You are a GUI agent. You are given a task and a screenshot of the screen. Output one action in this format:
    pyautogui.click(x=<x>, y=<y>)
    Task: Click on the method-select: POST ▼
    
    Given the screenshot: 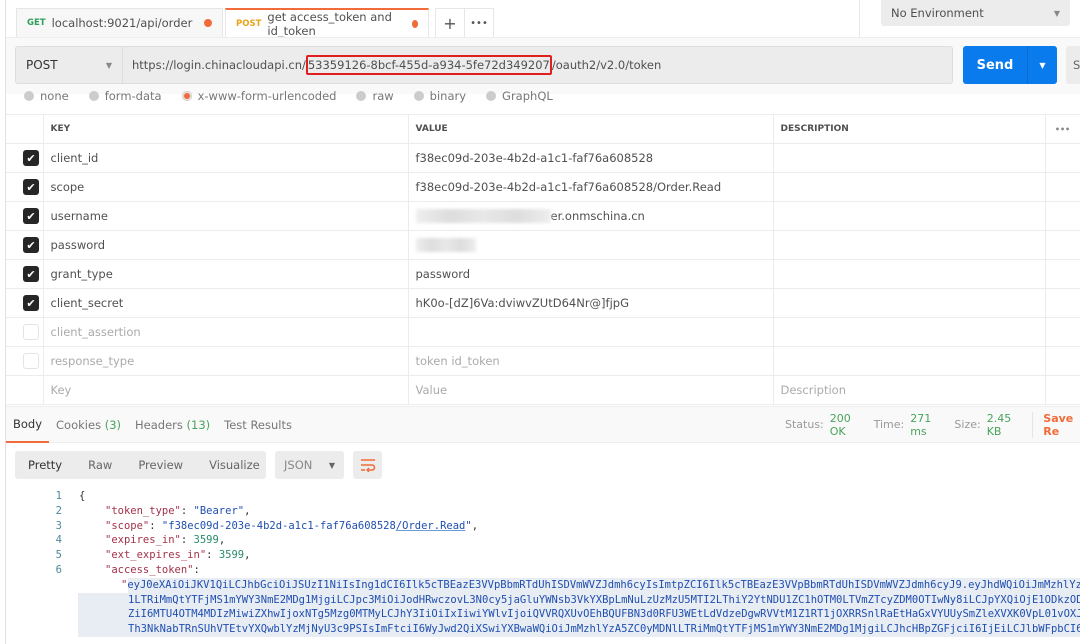 What is the action you would take?
    pyautogui.click(x=69, y=65)
    